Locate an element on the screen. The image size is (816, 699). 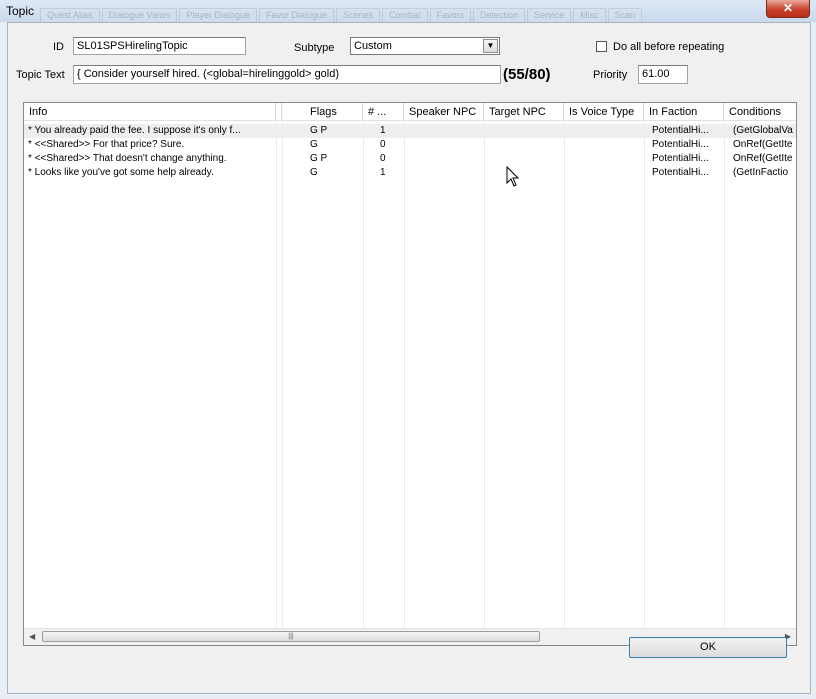
subtype-label: Subtype is located at coordinates (314, 48).